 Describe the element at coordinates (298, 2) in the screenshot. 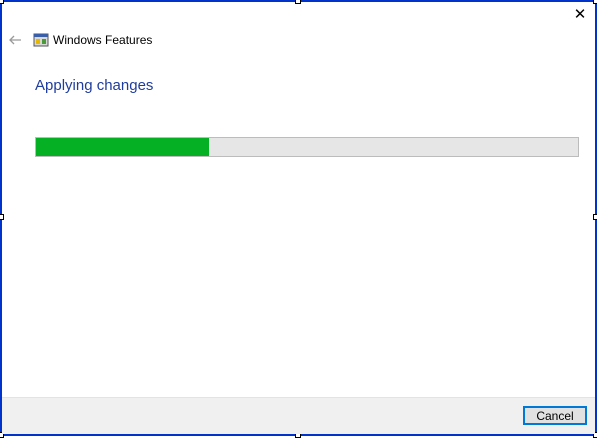

I see `resize-handle-top` at that location.